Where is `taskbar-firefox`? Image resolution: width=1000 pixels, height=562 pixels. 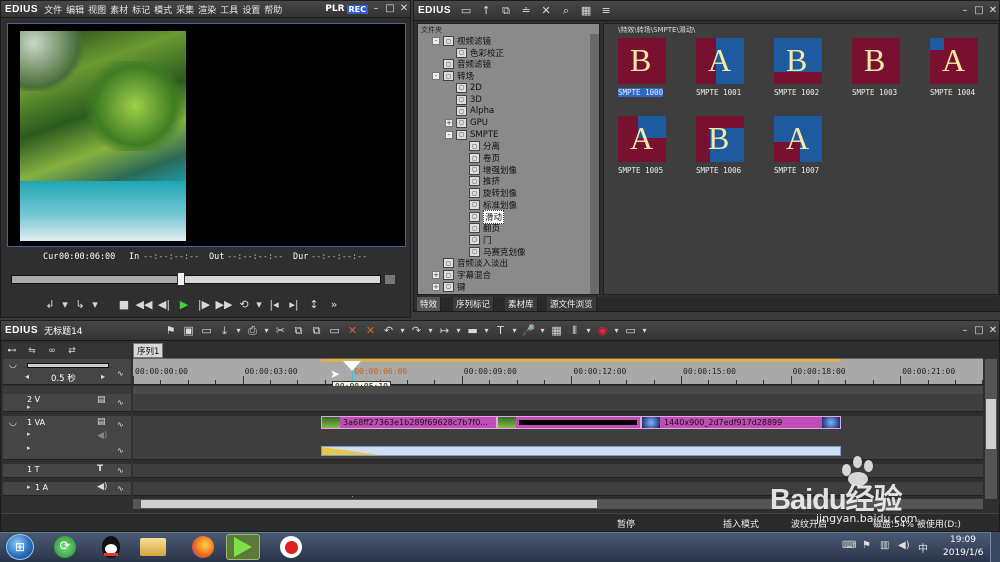 taskbar-firefox is located at coordinates (203, 547).